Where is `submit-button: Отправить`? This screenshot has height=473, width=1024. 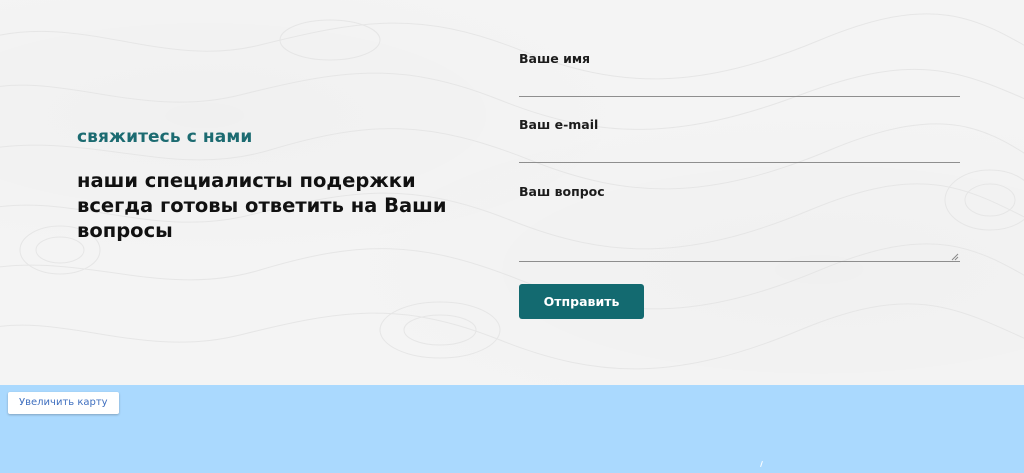 submit-button: Отправить is located at coordinates (581, 301).